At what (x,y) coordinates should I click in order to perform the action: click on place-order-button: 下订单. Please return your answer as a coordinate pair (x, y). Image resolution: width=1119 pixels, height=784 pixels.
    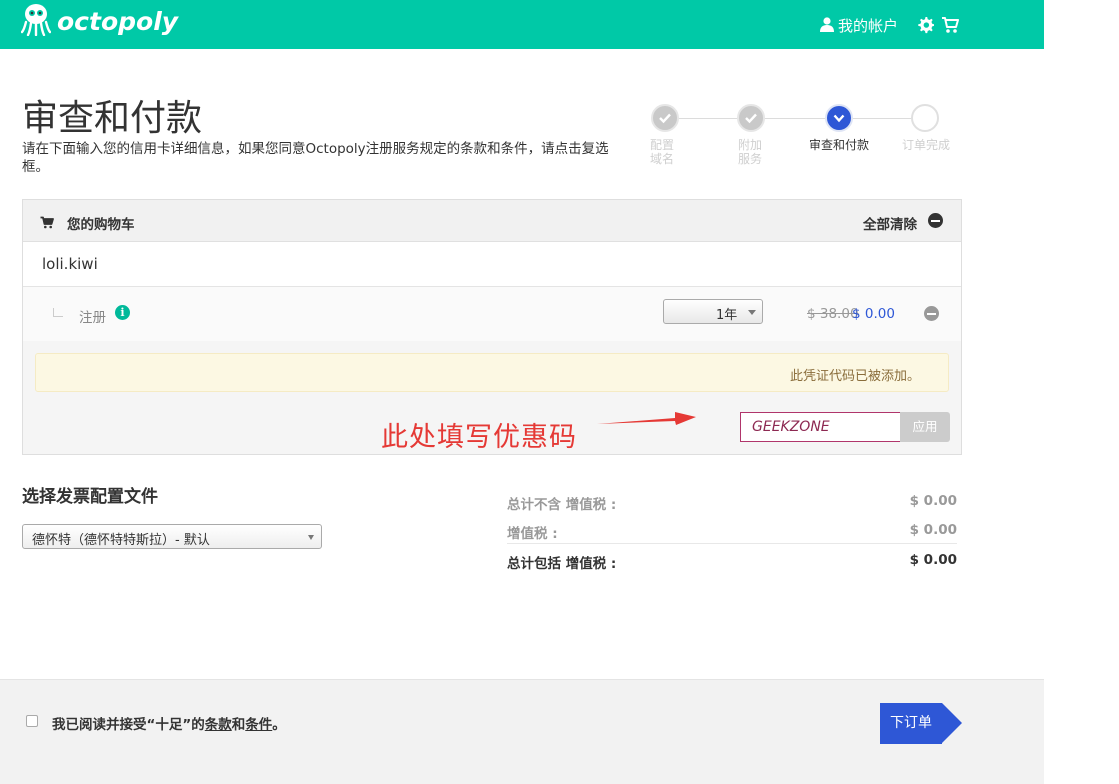
    Looking at the image, I should click on (921, 723).